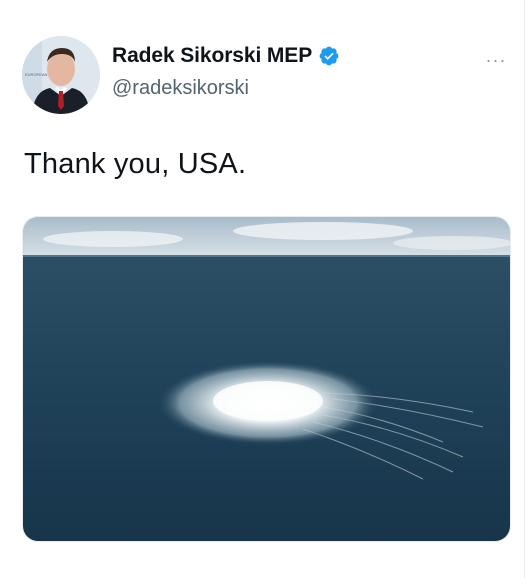 This screenshot has height=578, width=531. Describe the element at coordinates (135, 164) in the screenshot. I see `tweet-text: Thank you, USA.` at that location.